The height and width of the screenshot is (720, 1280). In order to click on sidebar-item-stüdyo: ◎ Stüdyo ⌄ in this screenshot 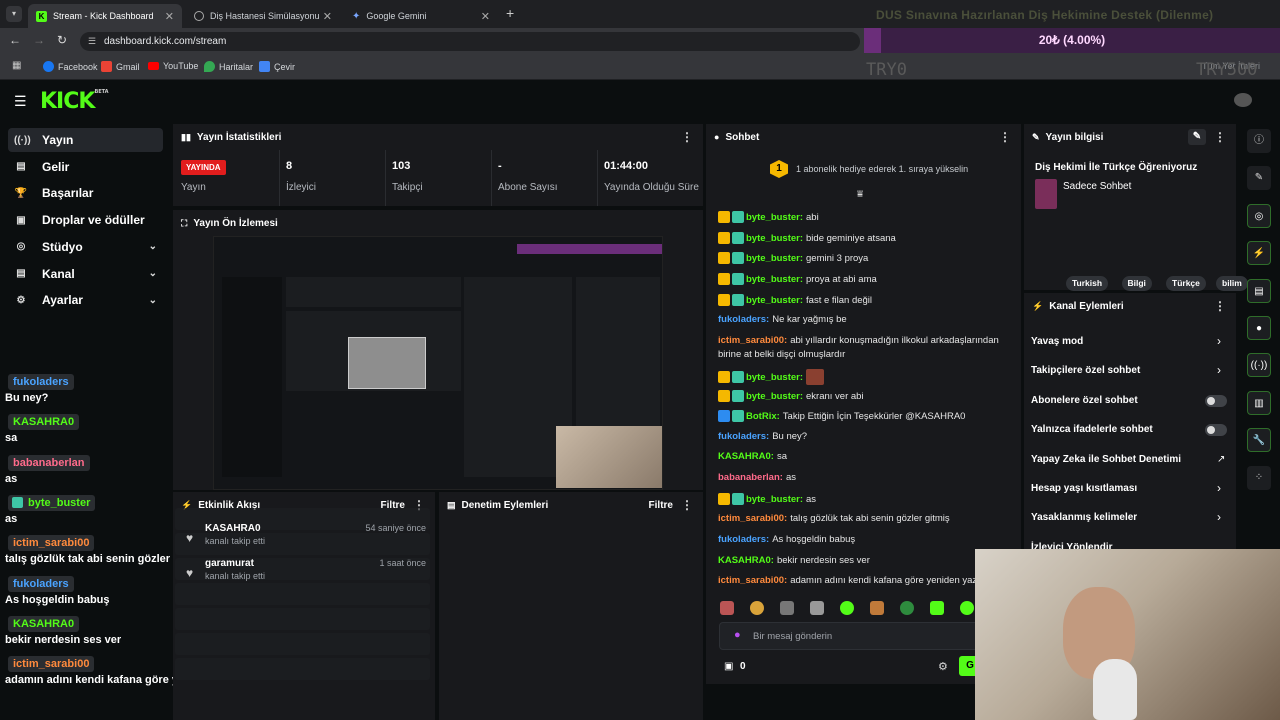, I will do `click(85, 247)`.